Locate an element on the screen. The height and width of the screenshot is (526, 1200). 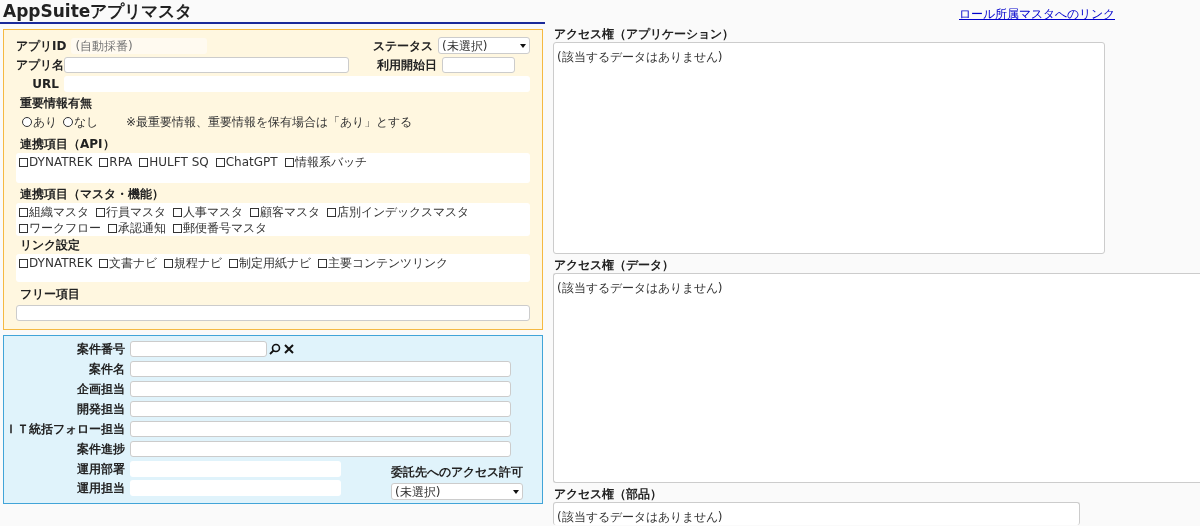
checkbox-label: ChatGPT is located at coordinates (251, 162).